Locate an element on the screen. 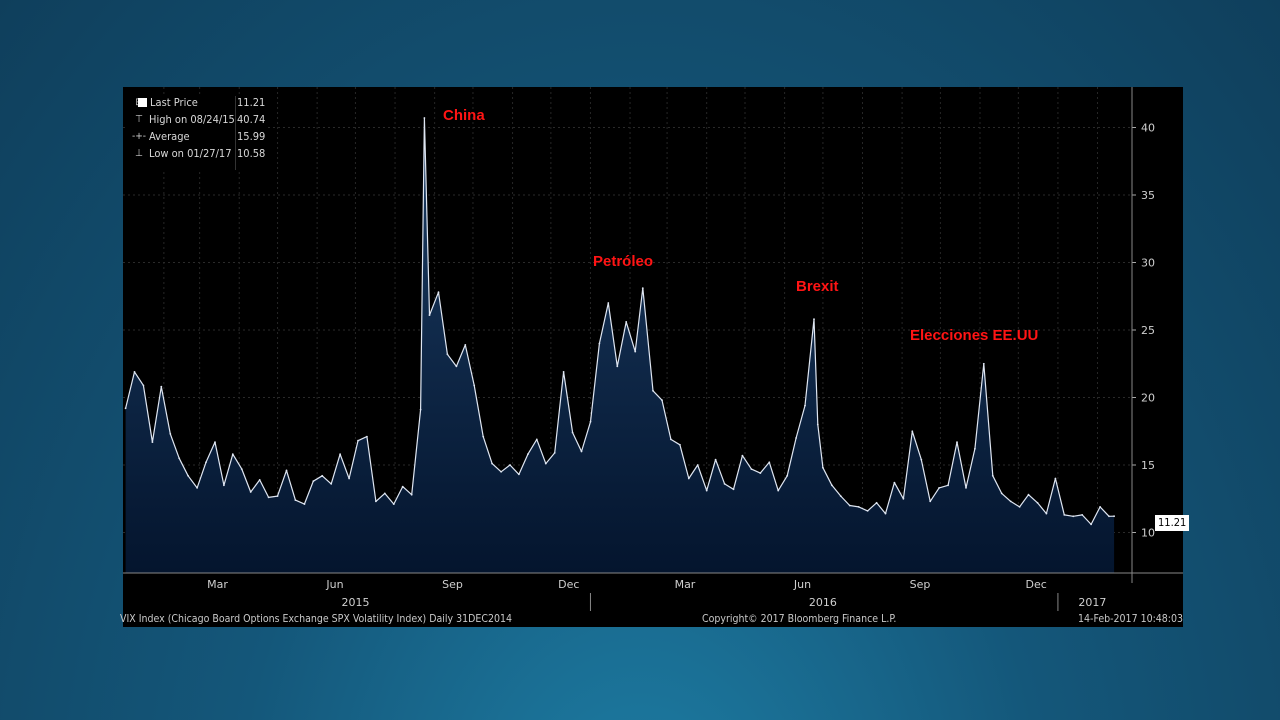 Image resolution: width=1280 pixels, height=720 pixels. x-month-label: Jun is located at coordinates (334, 584).